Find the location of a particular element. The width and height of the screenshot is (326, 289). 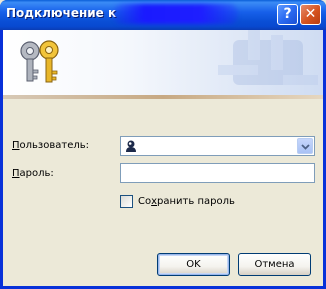

keys-watermark-icon is located at coordinates (268, 57).